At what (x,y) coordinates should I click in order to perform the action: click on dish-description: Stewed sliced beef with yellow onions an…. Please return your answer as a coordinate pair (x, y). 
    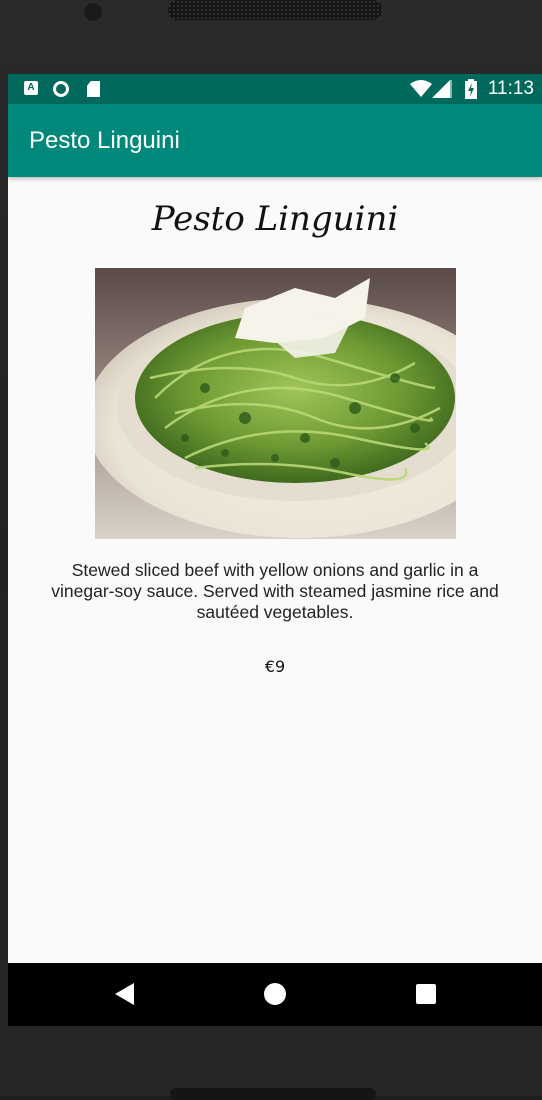
    Looking at the image, I should click on (275, 591).